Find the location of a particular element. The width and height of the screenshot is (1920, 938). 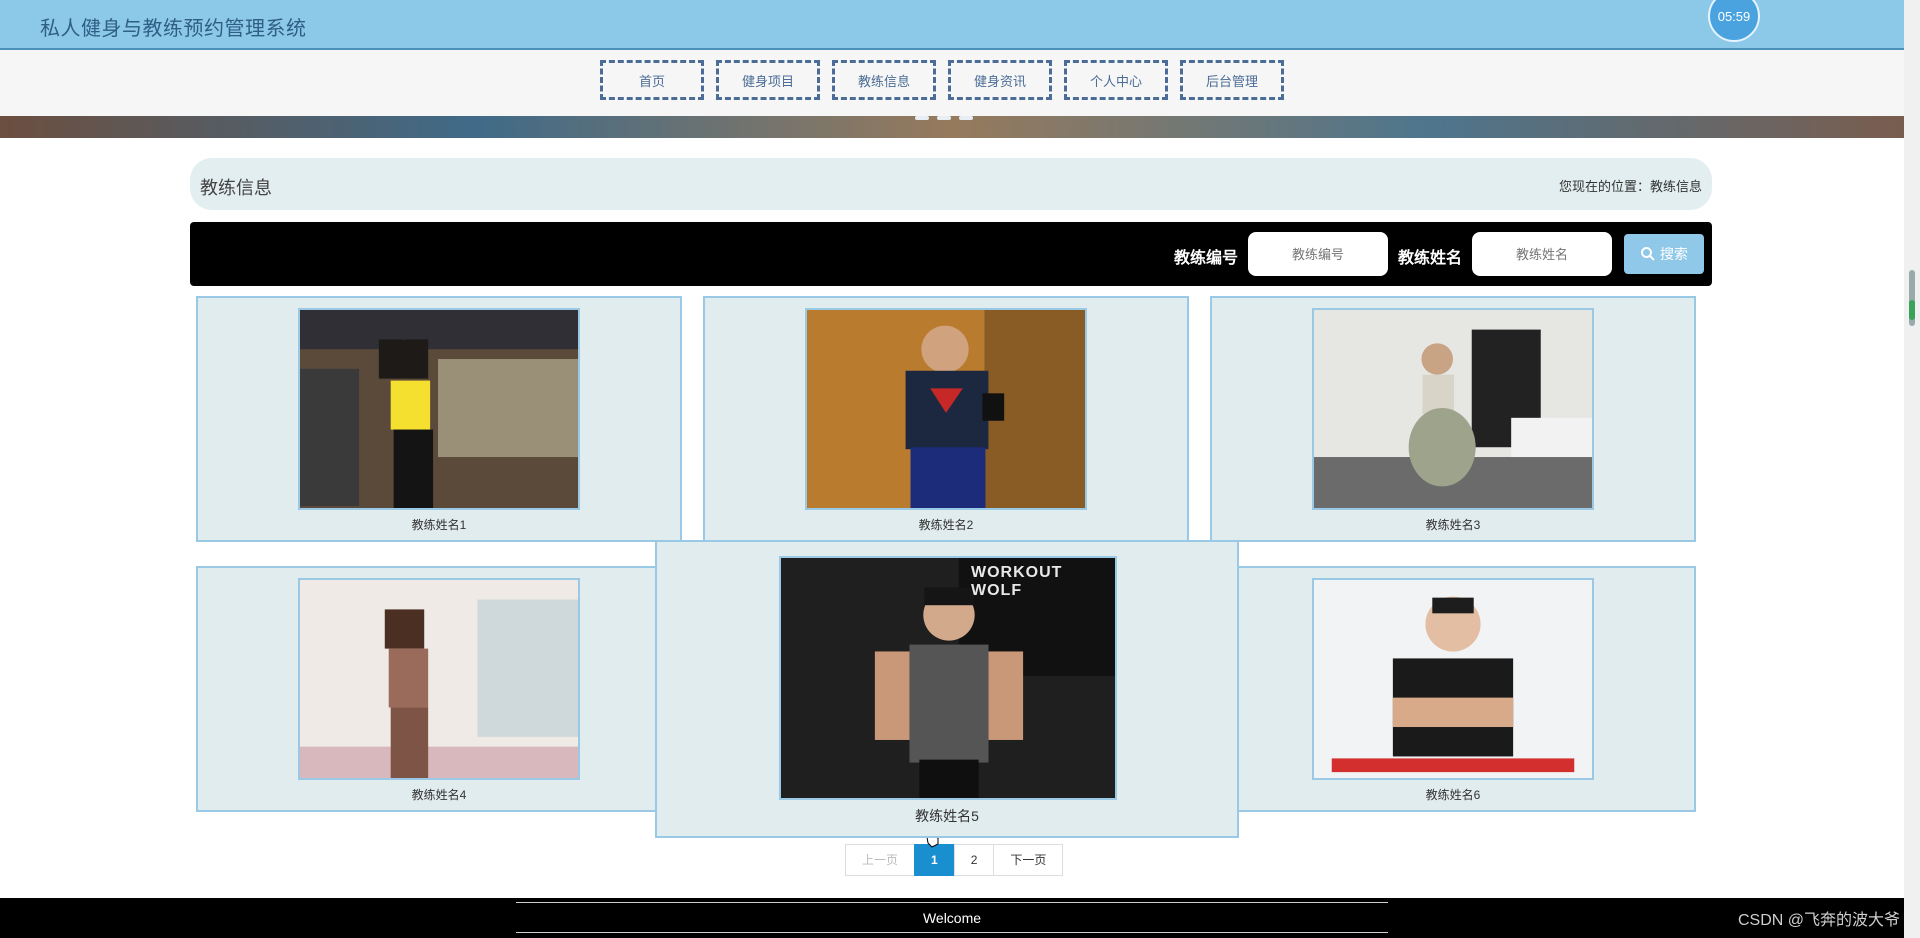

coach-card: 教练姓名4 is located at coordinates (439, 689).